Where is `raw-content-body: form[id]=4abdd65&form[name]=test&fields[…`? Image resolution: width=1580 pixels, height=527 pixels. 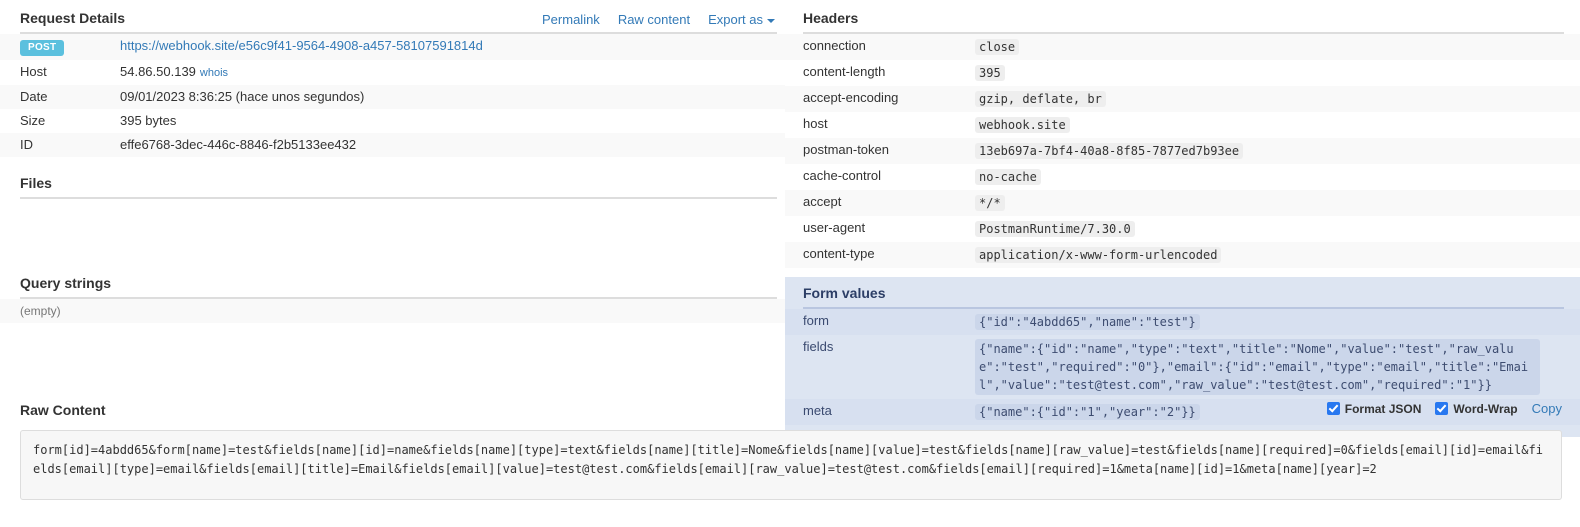 raw-content-body: form[id]=4abdd65&form[name]=test&fields[… is located at coordinates (791, 465).